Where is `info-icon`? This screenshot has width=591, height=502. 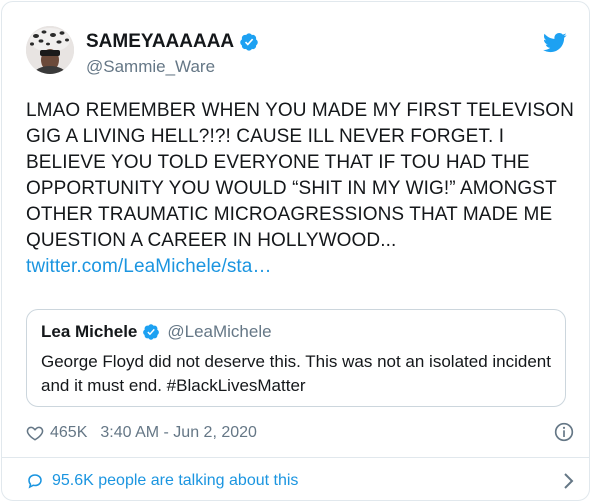
info-icon is located at coordinates (564, 432).